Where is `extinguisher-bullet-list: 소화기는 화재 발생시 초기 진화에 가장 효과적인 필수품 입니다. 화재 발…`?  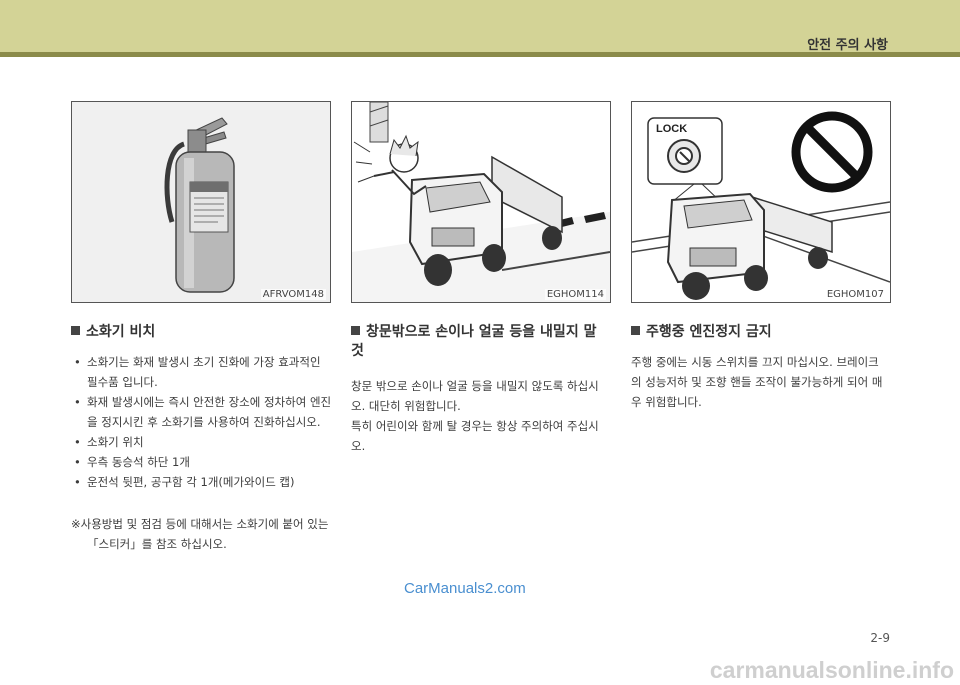
extinguisher-bullet-list: 소화기는 화재 발생시 초기 진화에 가장 효과적인 필수품 입니다. 화재 발… is located at coordinates (202, 422).